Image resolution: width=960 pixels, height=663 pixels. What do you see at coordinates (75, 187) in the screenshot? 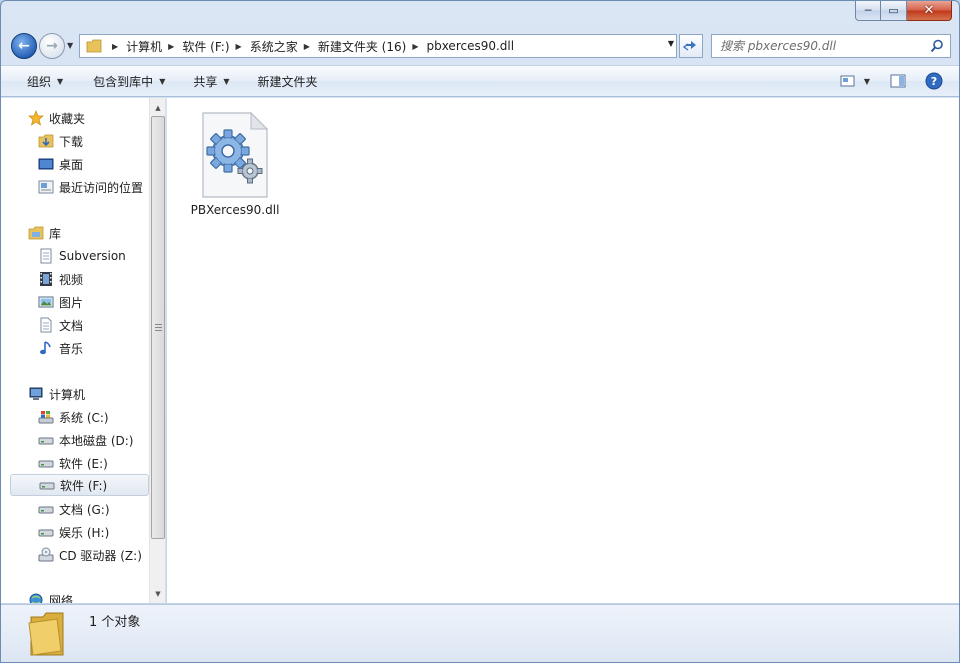
I see `sidebar-item-recent-places: 最近访问的位置` at bounding box center [75, 187].